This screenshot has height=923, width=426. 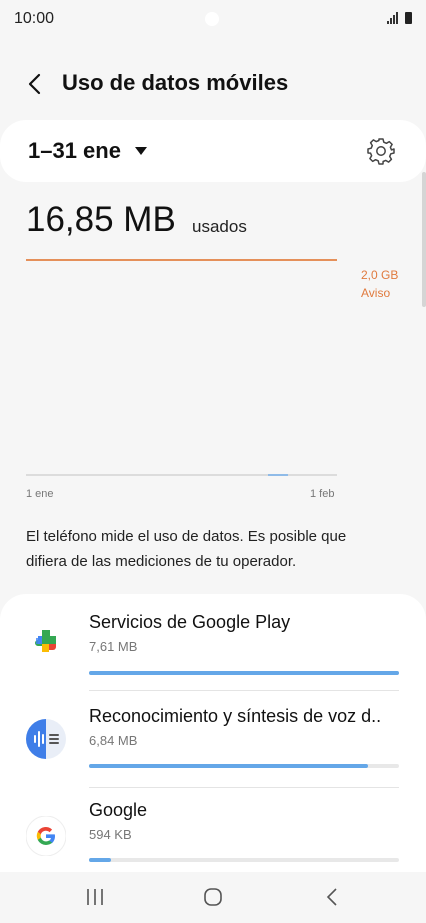 I want to click on back-icon, so click(x=333, y=897).